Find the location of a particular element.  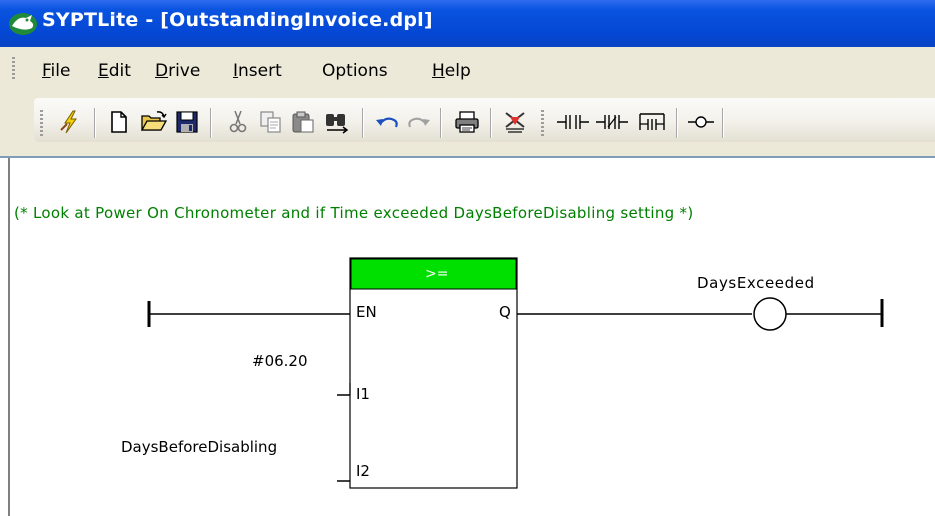

coil-daysexceeded is located at coordinates (770, 314).